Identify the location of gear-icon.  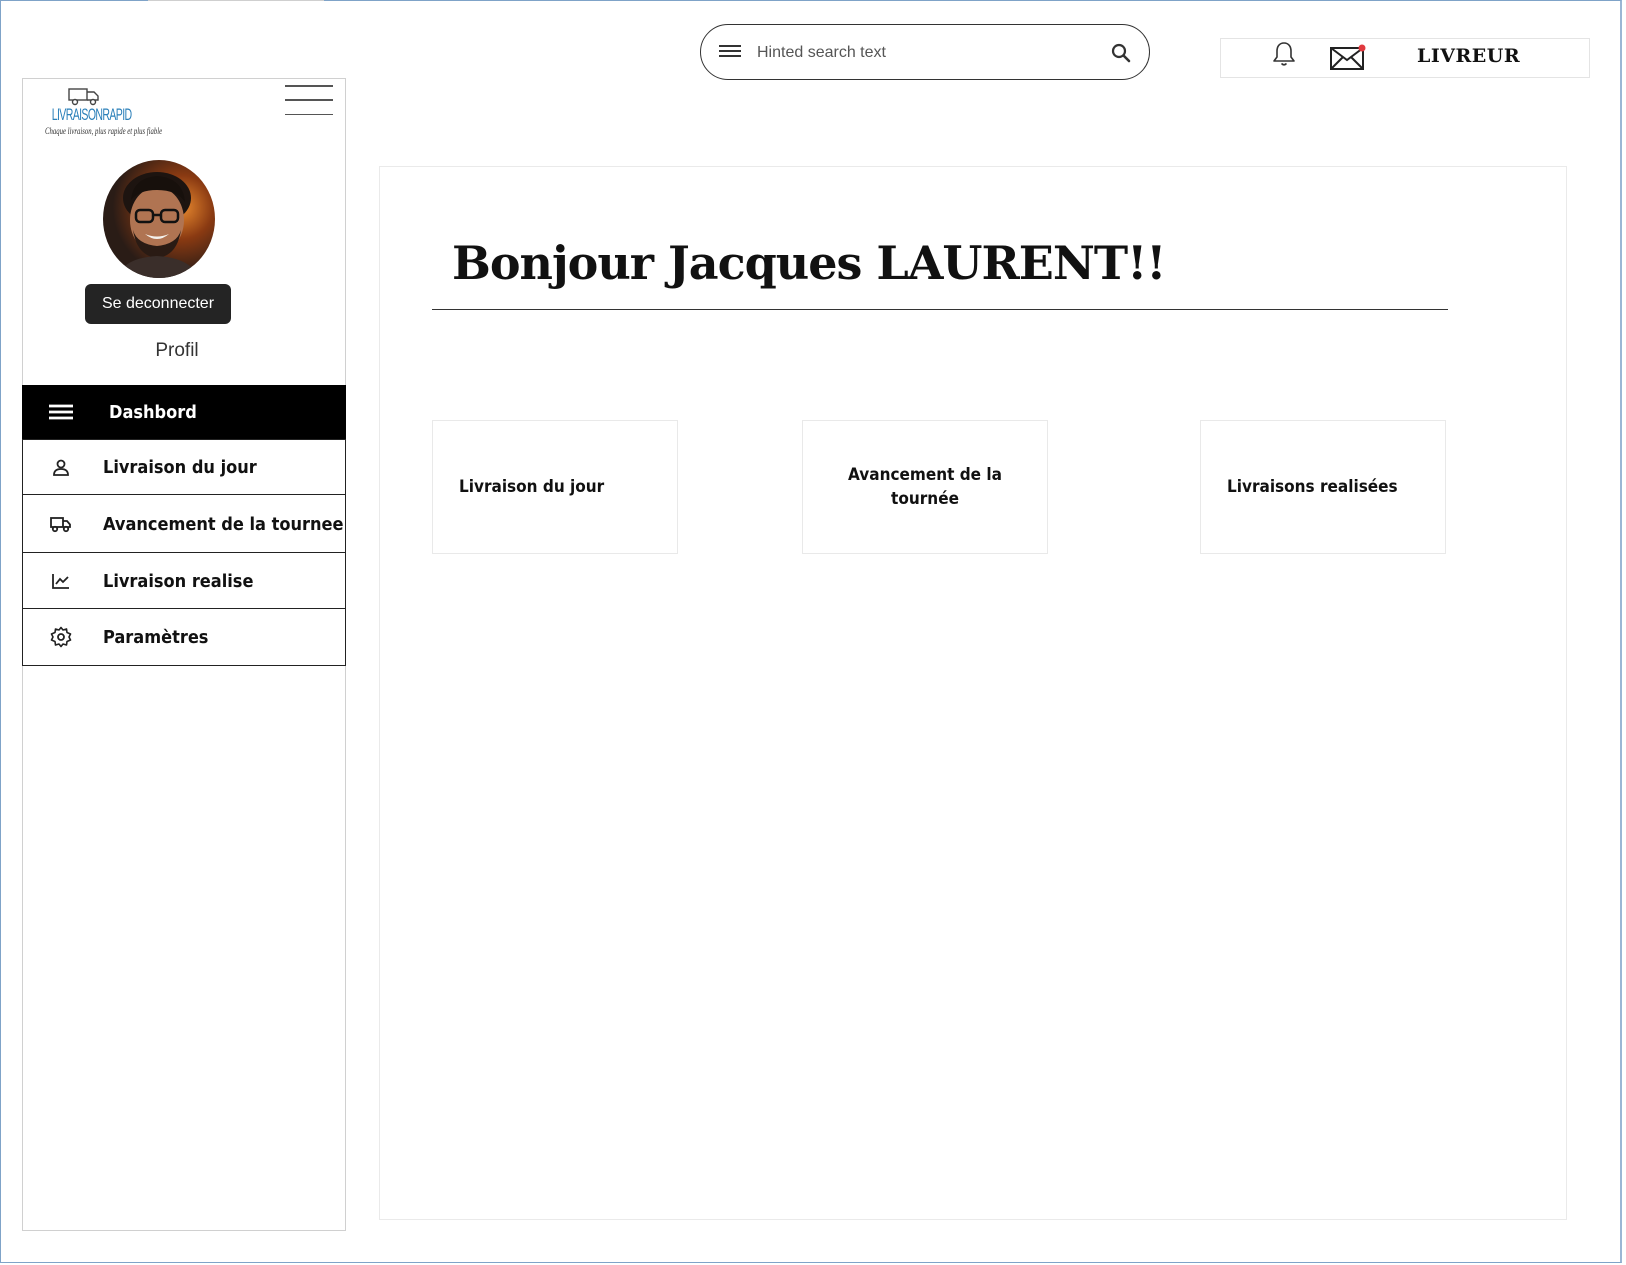
(61, 637).